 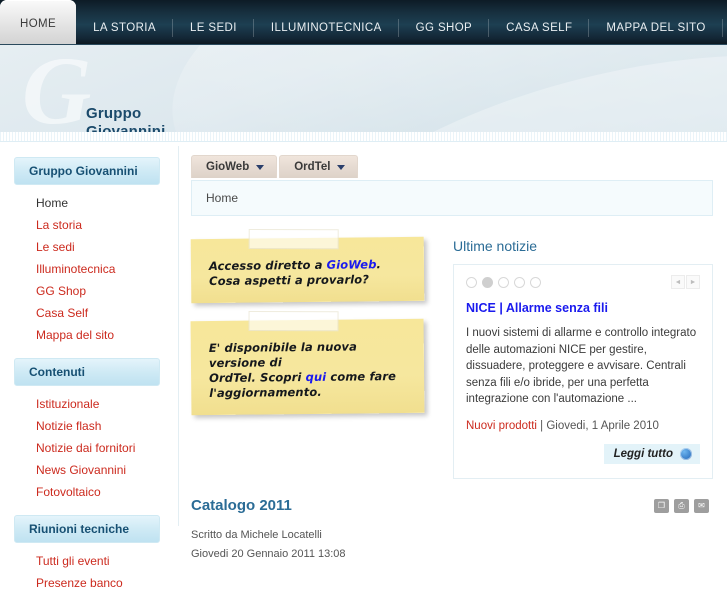 What do you see at coordinates (96, 203) in the screenshot?
I see `list-item: Home` at bounding box center [96, 203].